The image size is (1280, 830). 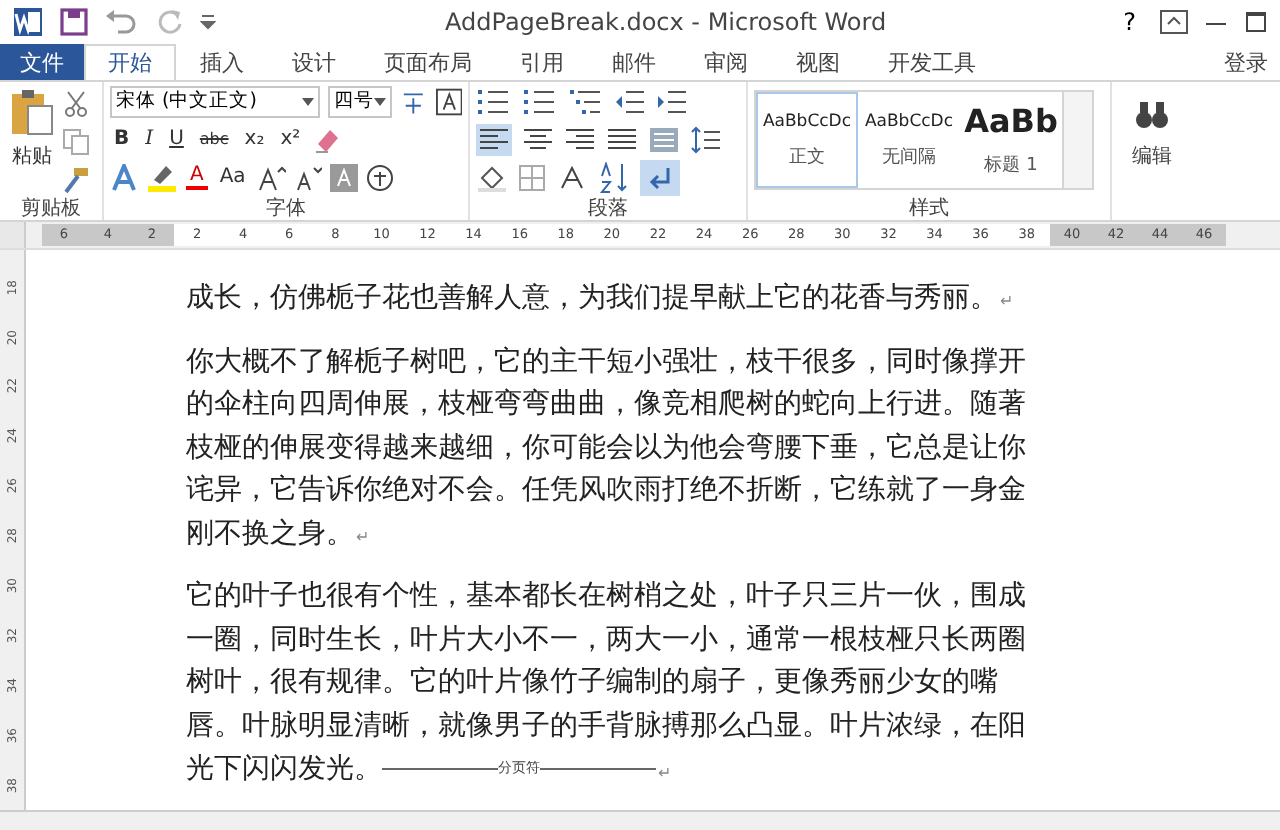 What do you see at coordinates (290, 139) in the screenshot?
I see `superscript-button: x²` at bounding box center [290, 139].